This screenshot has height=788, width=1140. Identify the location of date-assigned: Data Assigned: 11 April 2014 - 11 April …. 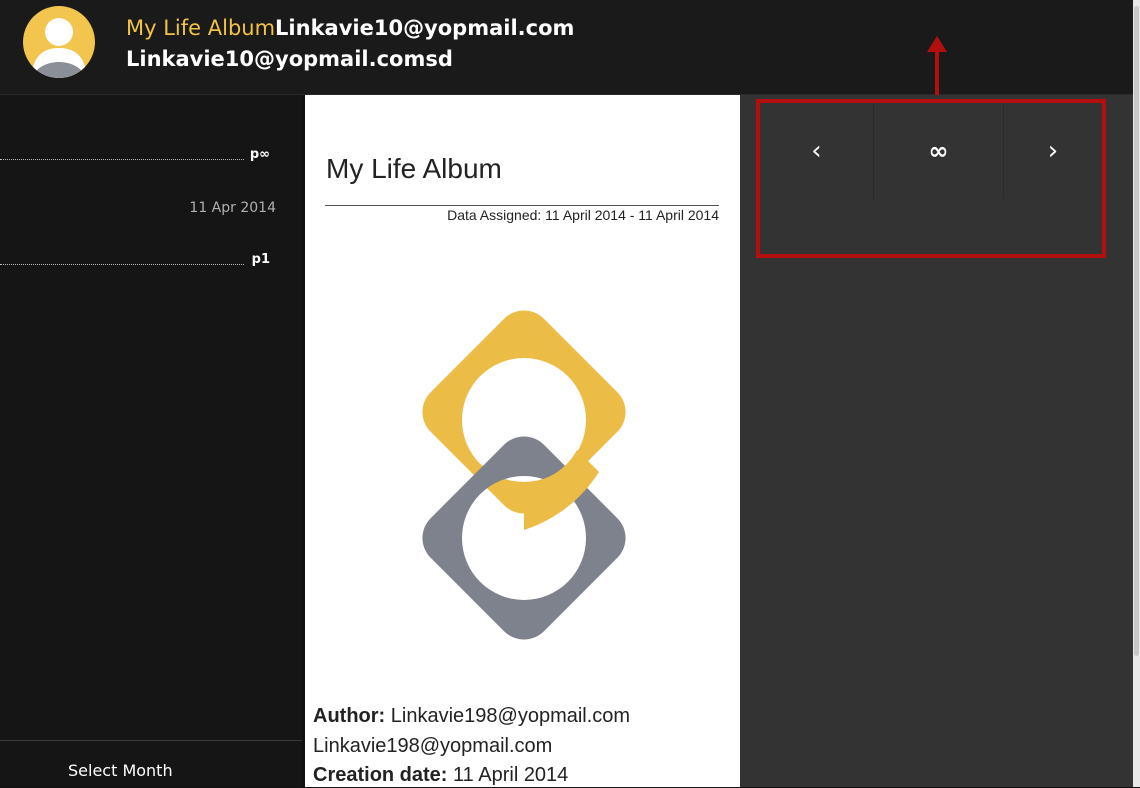
(583, 215).